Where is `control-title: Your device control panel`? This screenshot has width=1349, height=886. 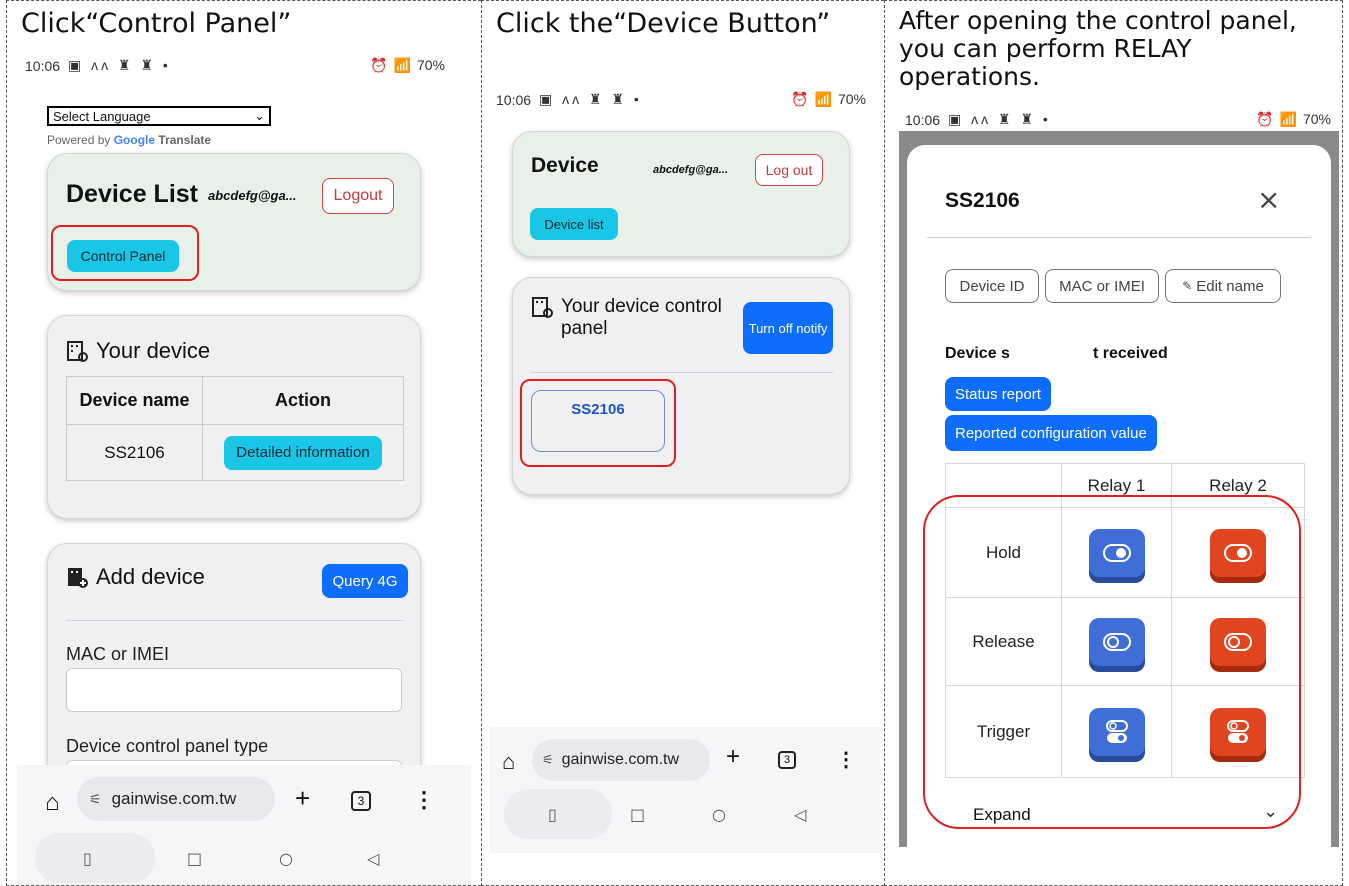 control-title: Your device control panel is located at coordinates (641, 317).